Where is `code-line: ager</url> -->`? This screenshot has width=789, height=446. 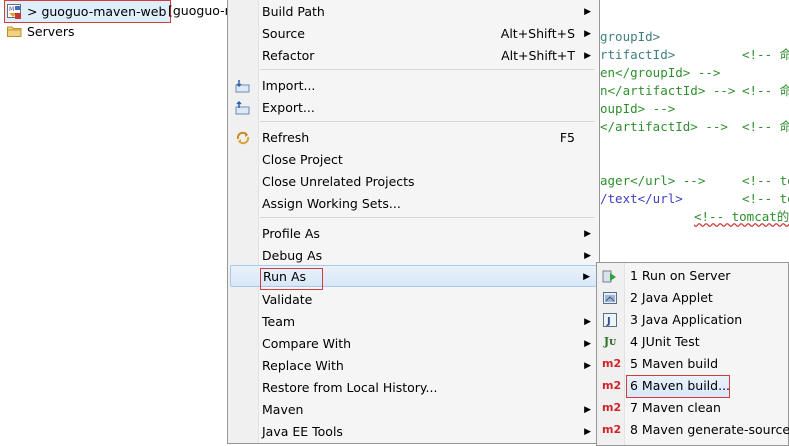 code-line: ager</url> --> is located at coordinates (653, 180).